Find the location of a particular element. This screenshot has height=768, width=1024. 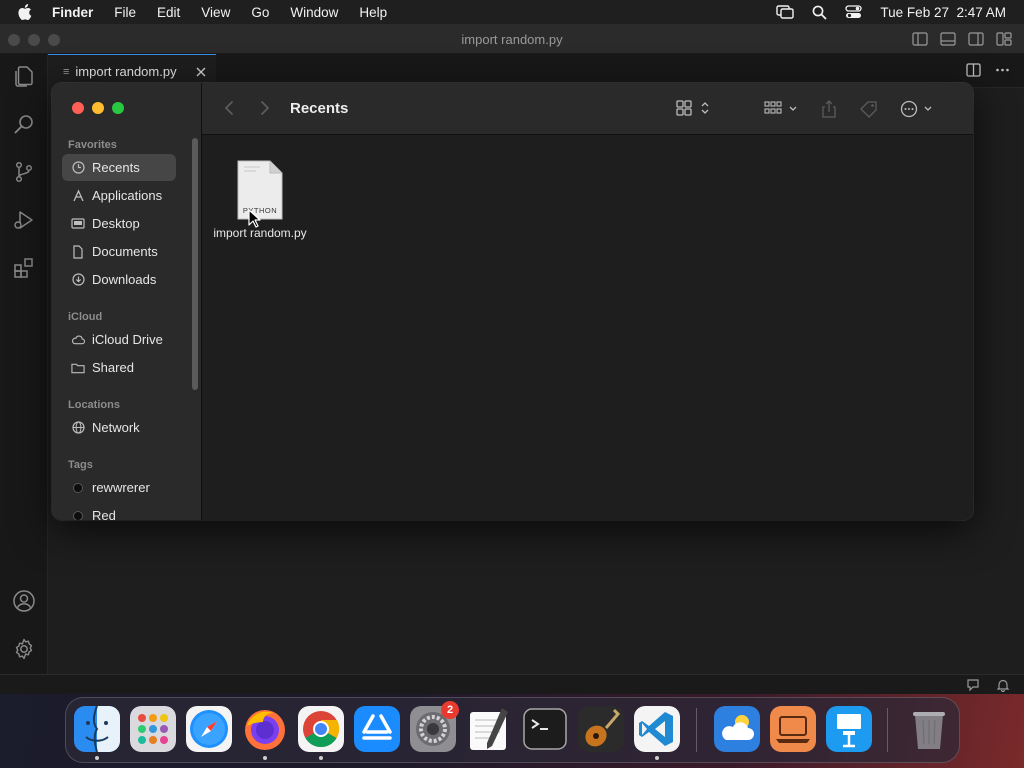

vscode-window-title: import random.py is located at coordinates (512, 39).